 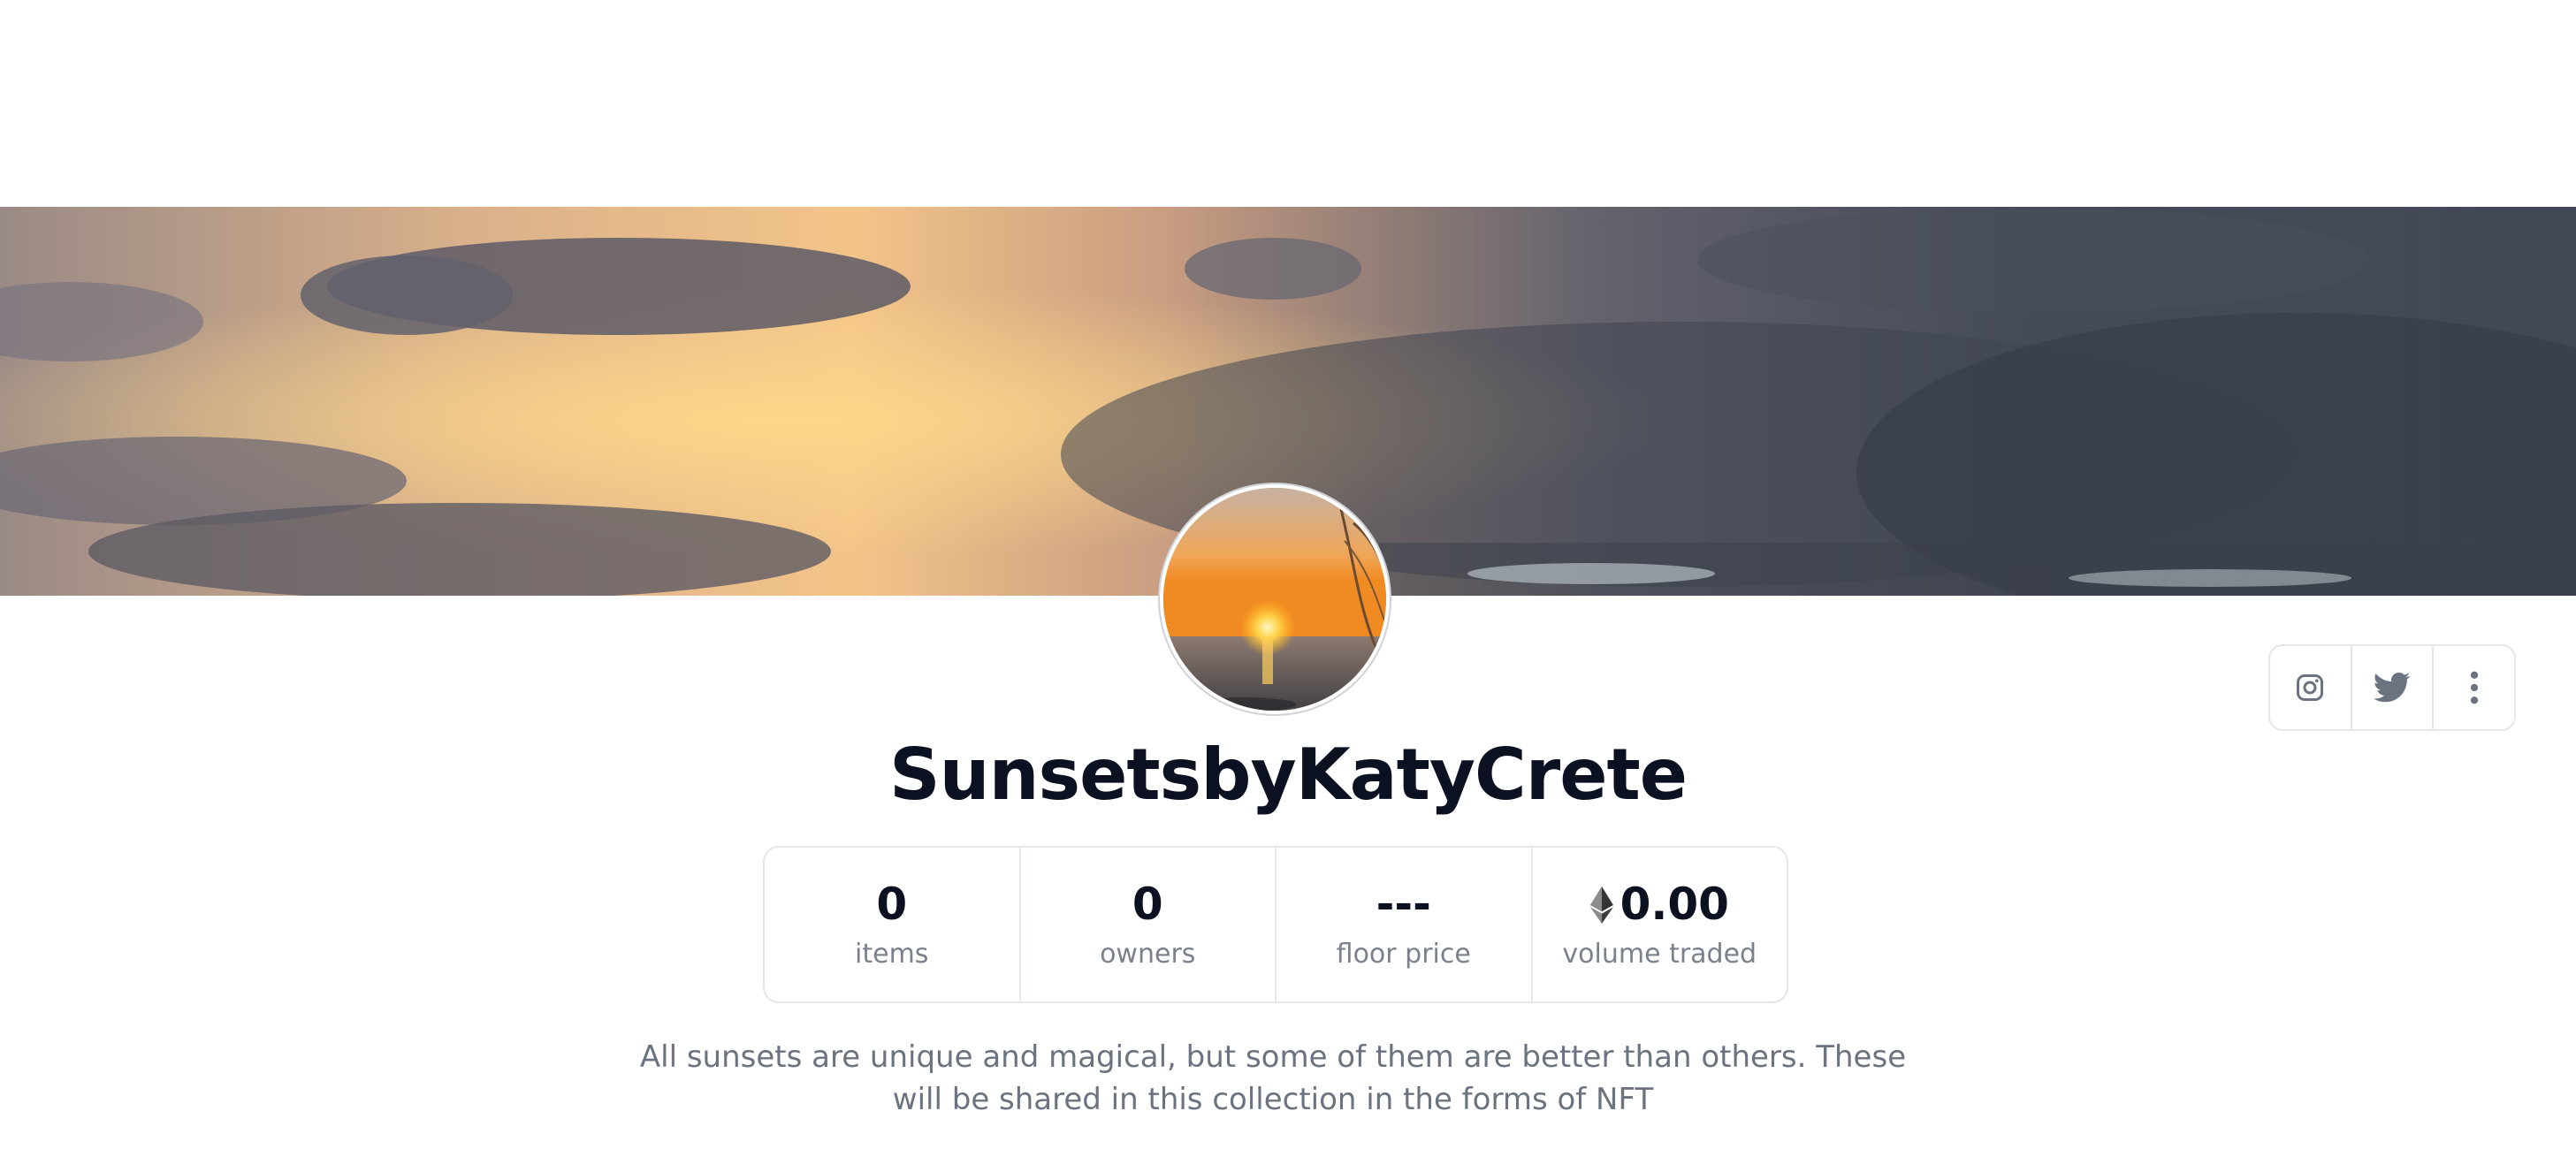 I want to click on stat-owners-value: 0, so click(x=1147, y=904).